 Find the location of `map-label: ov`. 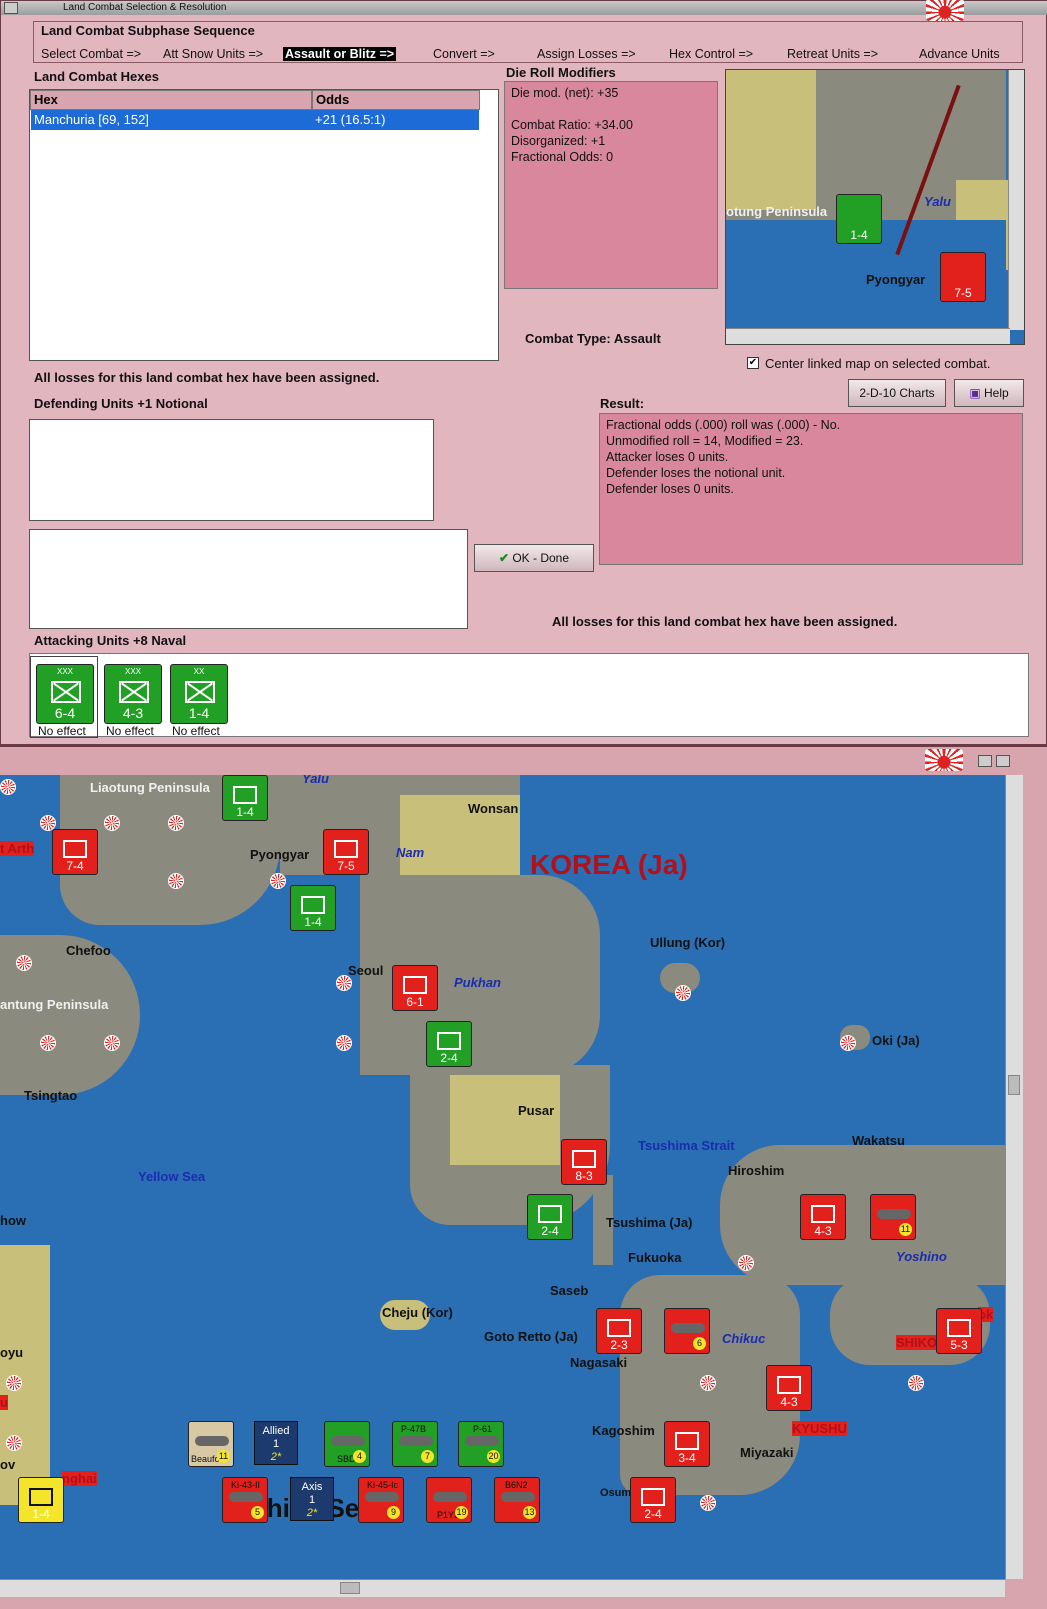

map-label: ov is located at coordinates (8, 1464).